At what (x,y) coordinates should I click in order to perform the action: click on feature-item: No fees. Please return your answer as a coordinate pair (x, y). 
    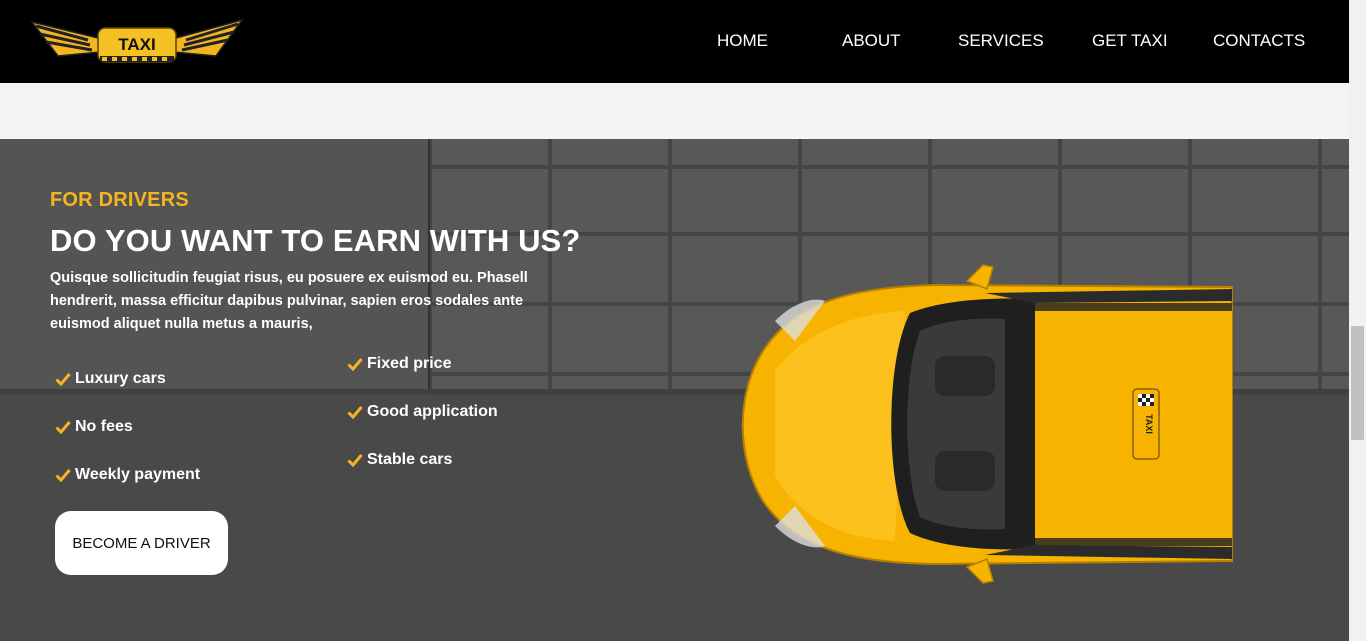
    Looking at the image, I should click on (94, 427).